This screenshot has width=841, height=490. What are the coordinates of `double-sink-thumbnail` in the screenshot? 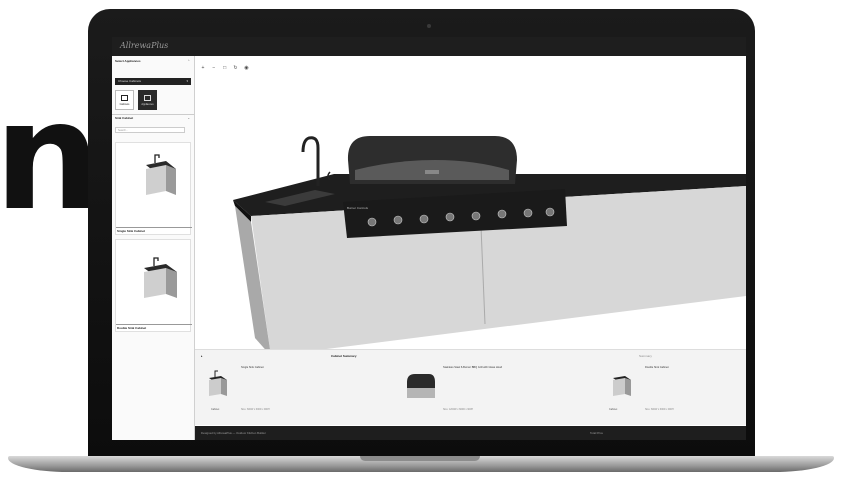 It's located at (160, 277).